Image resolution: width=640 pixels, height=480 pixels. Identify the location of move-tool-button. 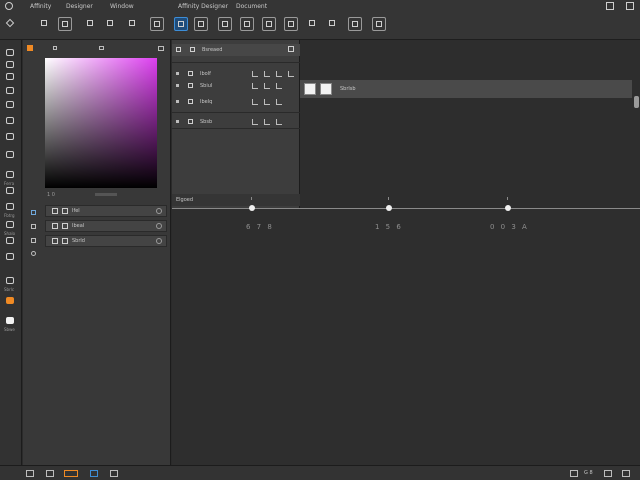
(45, 24).